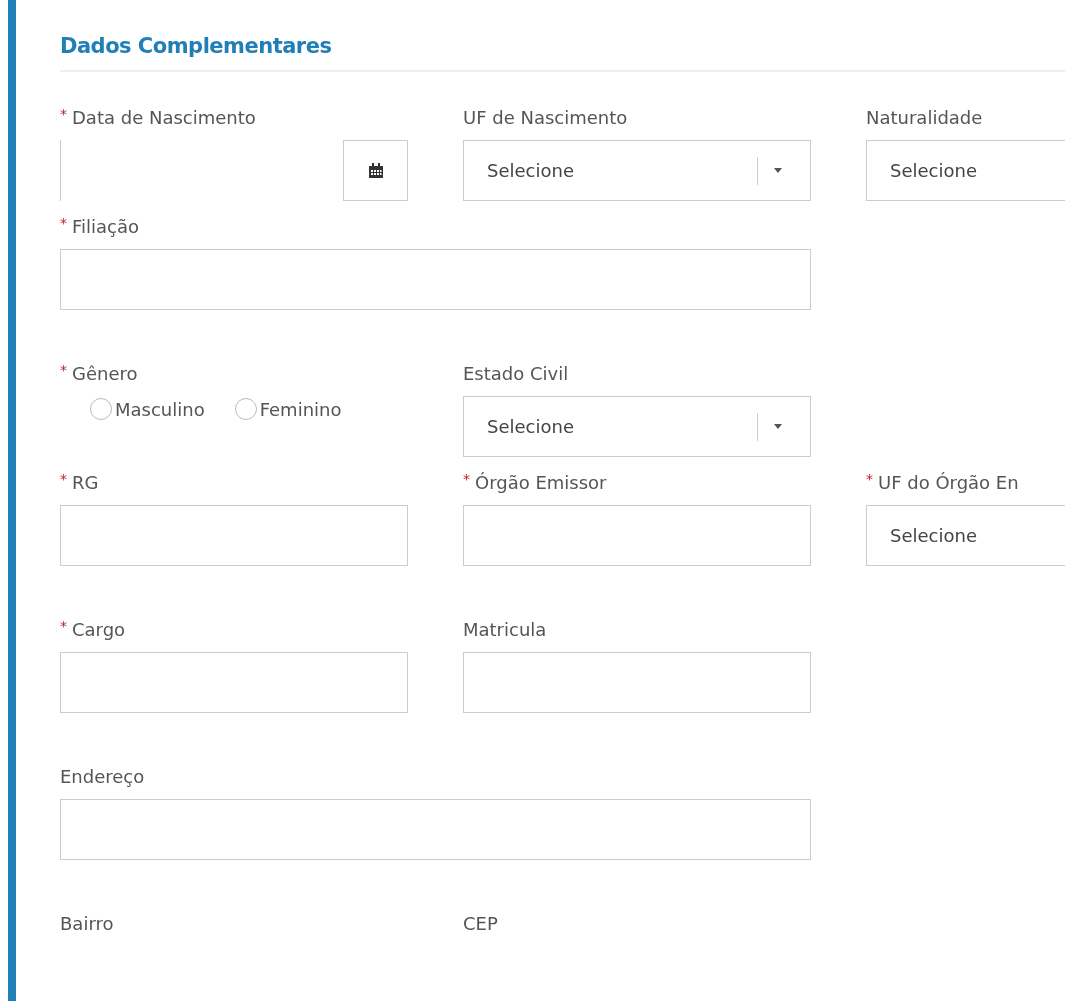  I want to click on radio-option: Feminino, so click(288, 409).